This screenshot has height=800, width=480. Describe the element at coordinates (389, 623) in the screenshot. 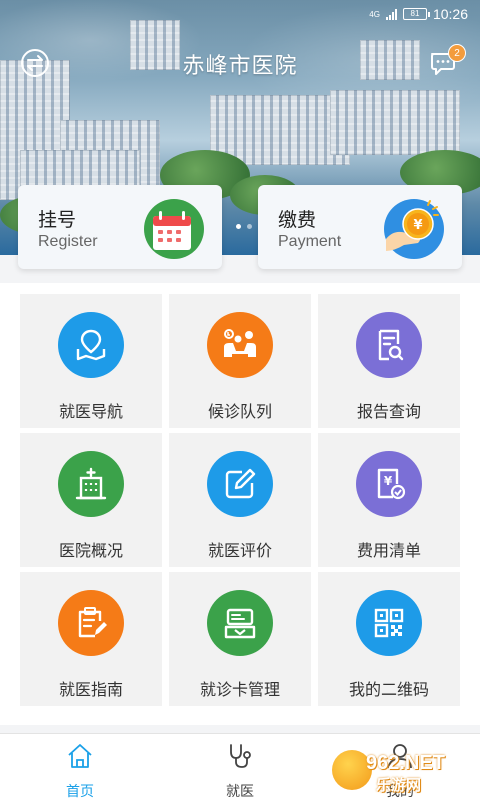

I see `qr-code-icon` at that location.